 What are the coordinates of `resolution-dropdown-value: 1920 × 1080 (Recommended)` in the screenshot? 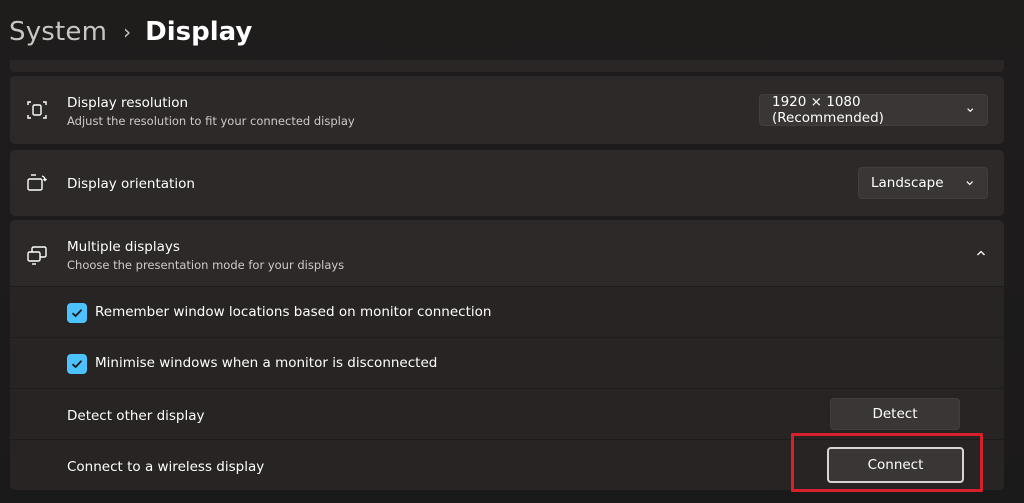 It's located at (828, 110).